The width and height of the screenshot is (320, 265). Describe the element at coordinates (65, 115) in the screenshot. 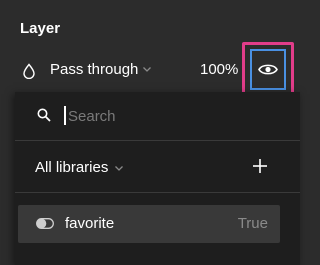

I see `text-caret` at that location.